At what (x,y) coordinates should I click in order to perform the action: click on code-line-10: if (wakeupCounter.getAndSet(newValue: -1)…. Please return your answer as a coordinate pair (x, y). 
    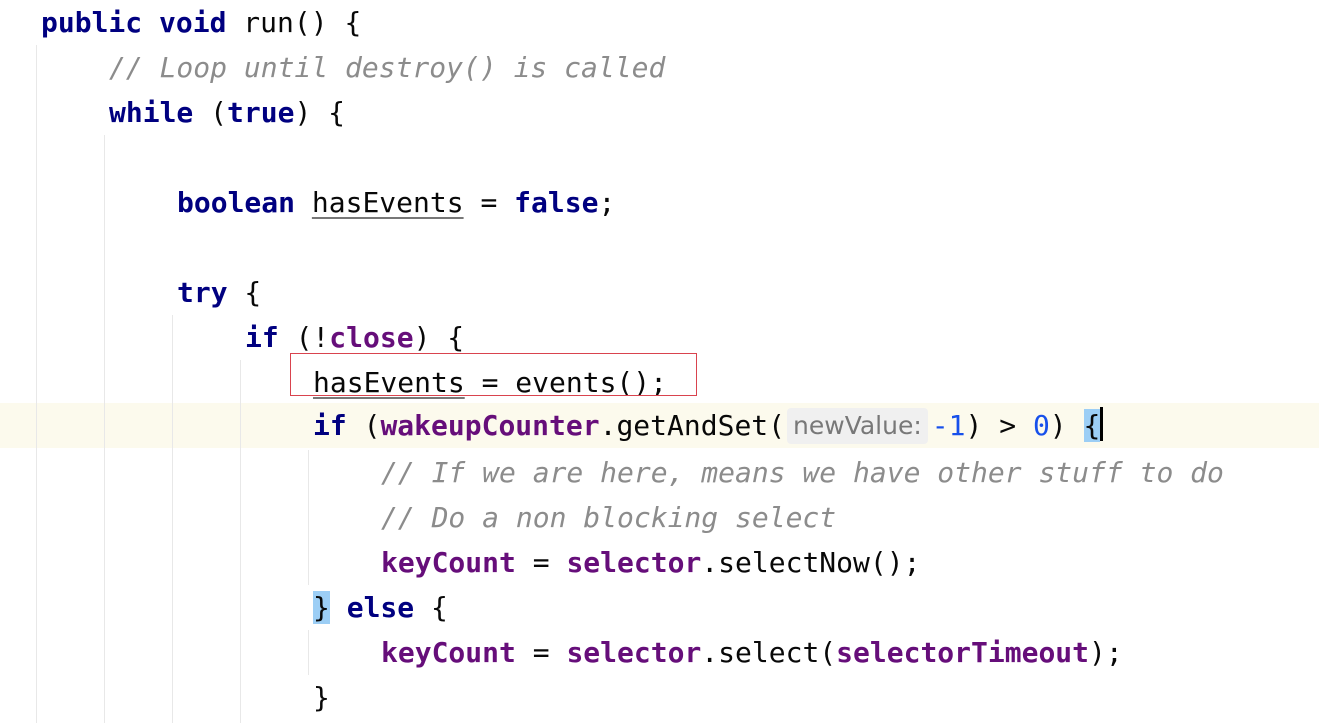
    Looking at the image, I should click on (708, 425).